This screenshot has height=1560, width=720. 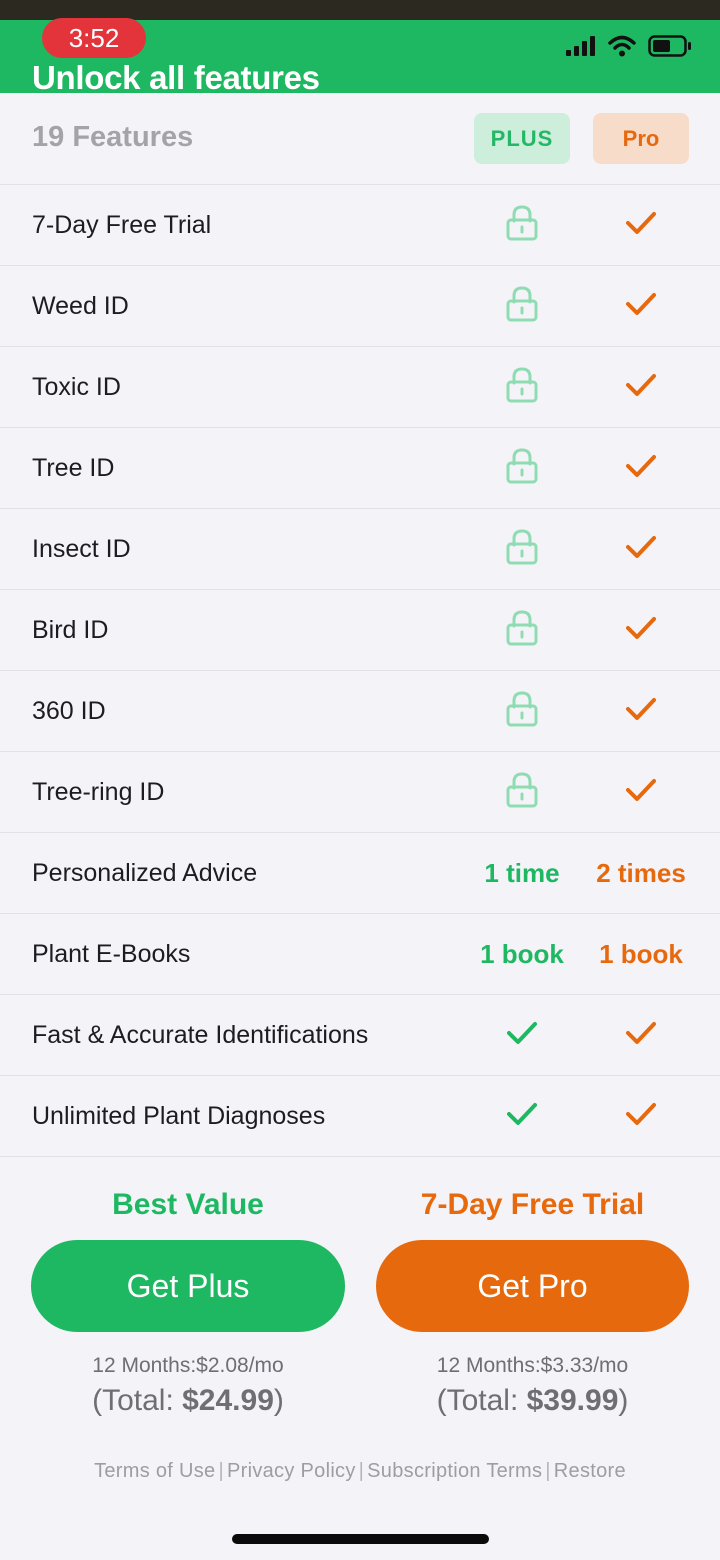 What do you see at coordinates (360, 468) in the screenshot?
I see `feature-row: Tree ID` at bounding box center [360, 468].